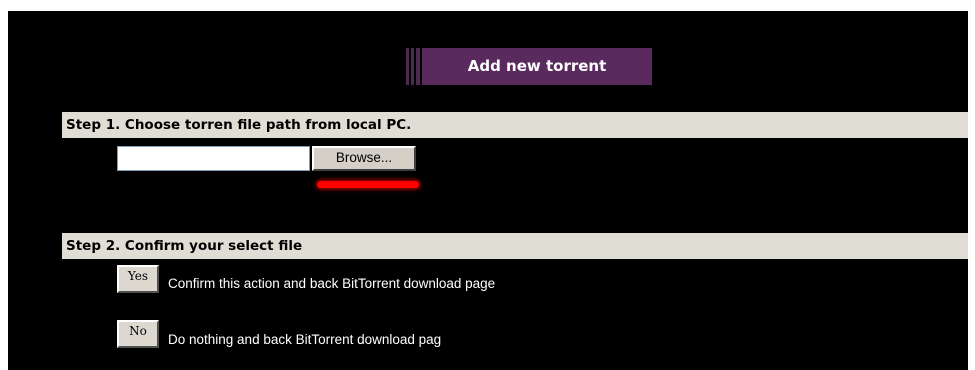 This screenshot has height=370, width=975. I want to click on highlight-underline, so click(368, 184).